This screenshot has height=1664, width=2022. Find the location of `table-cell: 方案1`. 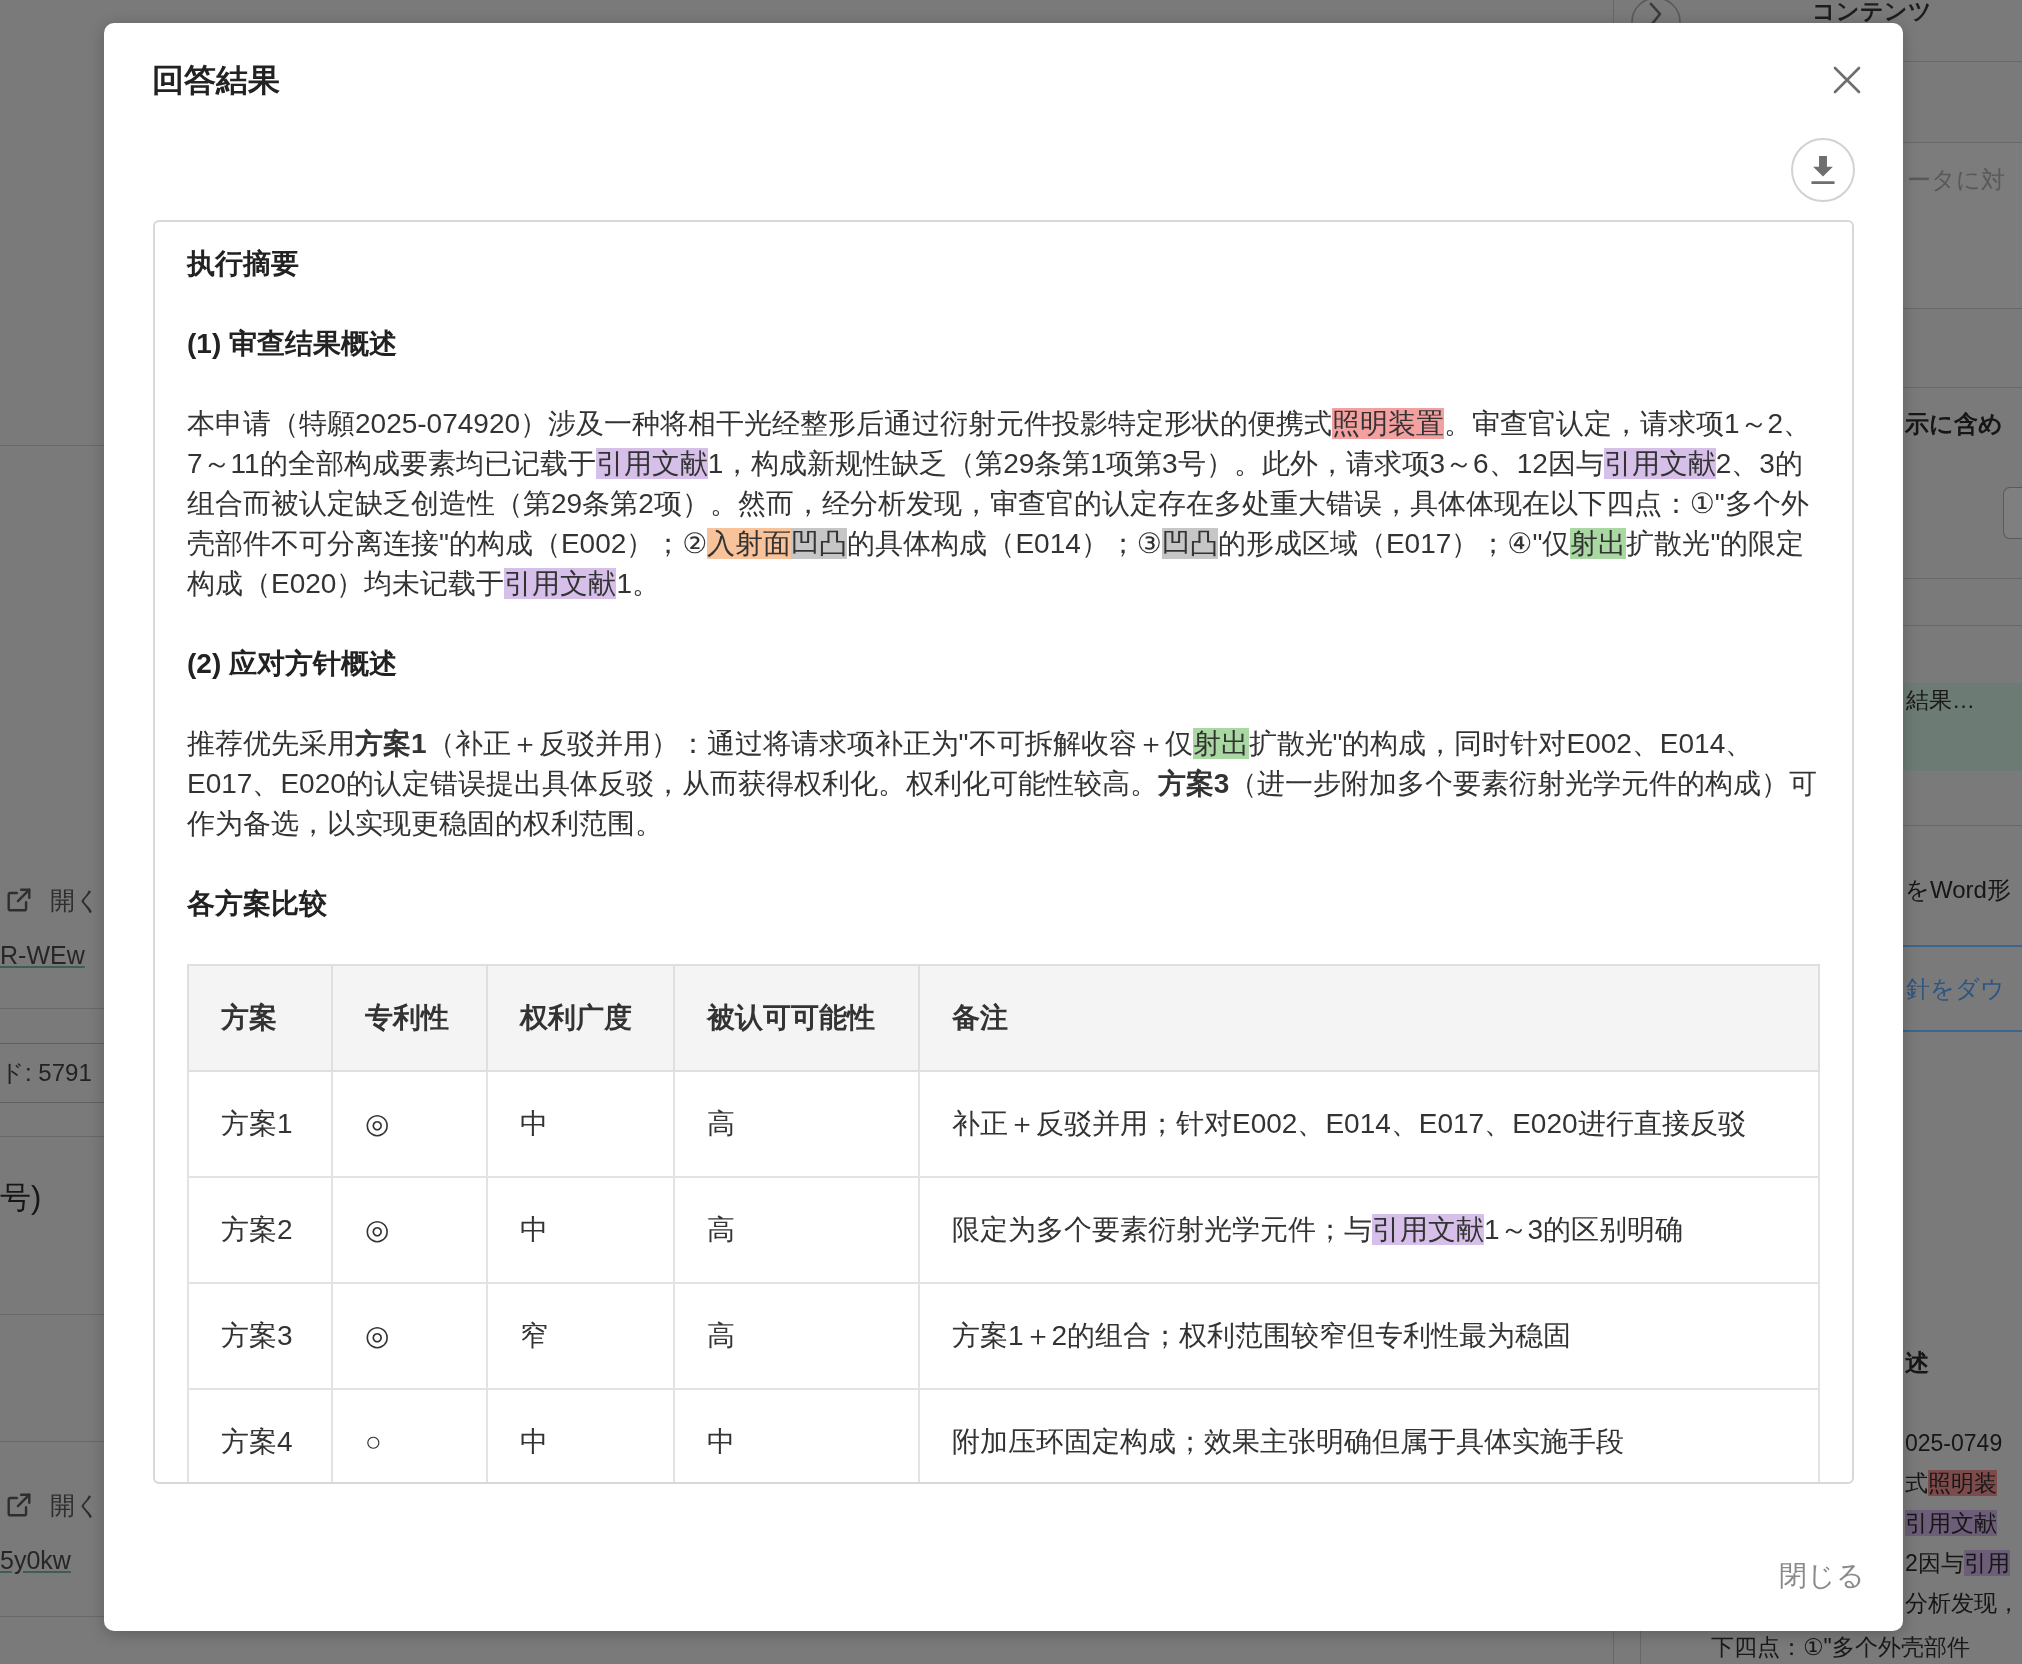

table-cell: 方案1 is located at coordinates (260, 1124).